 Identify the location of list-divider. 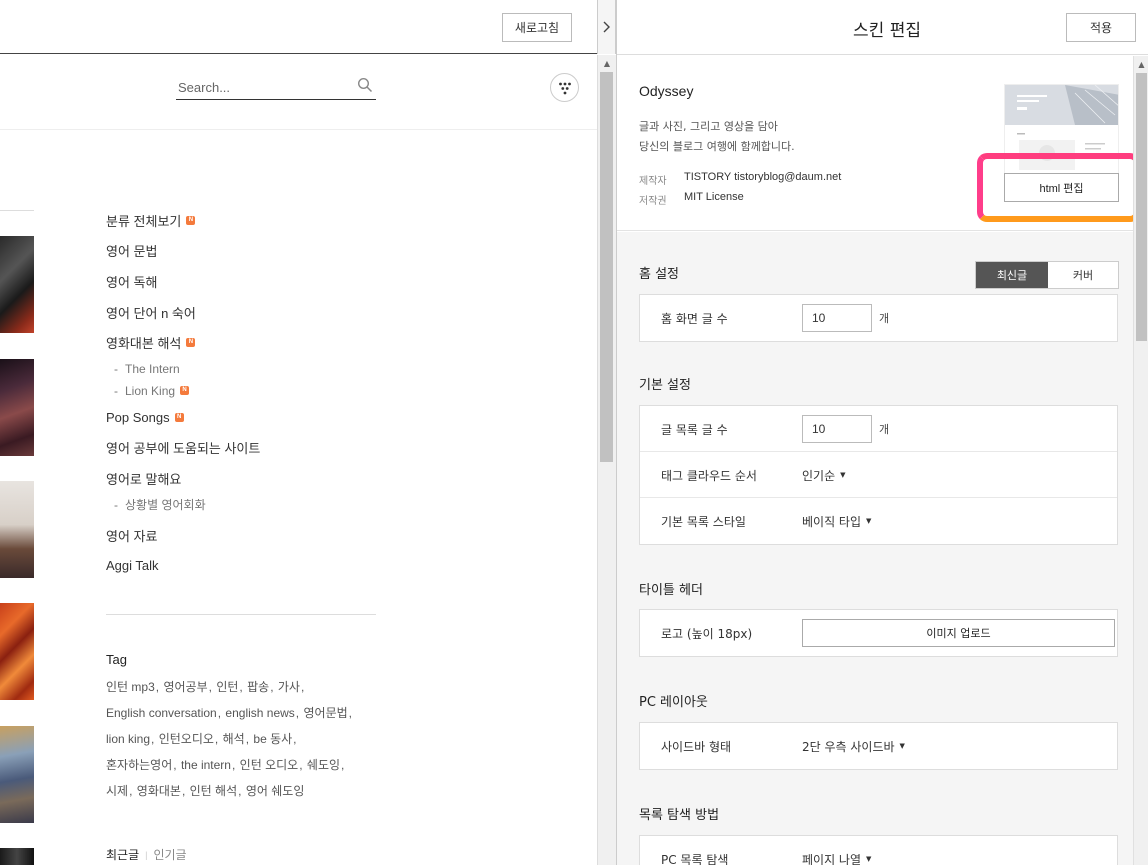
(17, 210).